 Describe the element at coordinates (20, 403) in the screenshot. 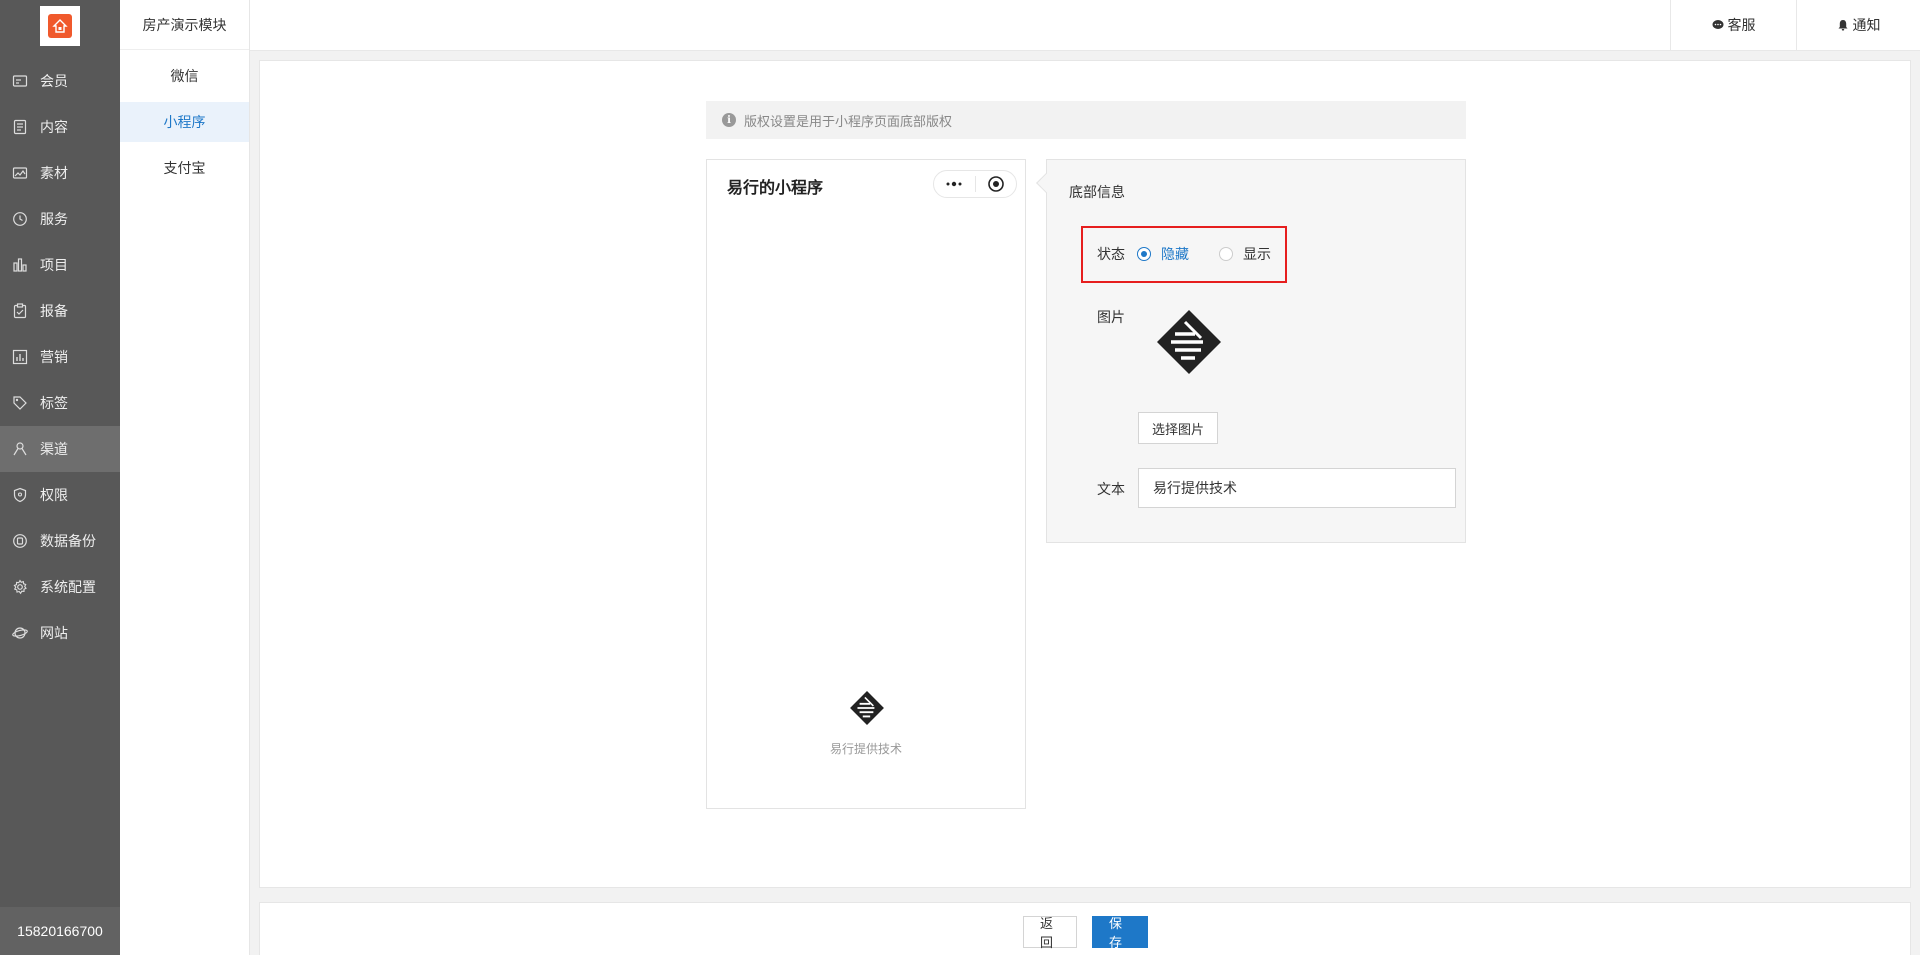

I see `tag-icon` at that location.